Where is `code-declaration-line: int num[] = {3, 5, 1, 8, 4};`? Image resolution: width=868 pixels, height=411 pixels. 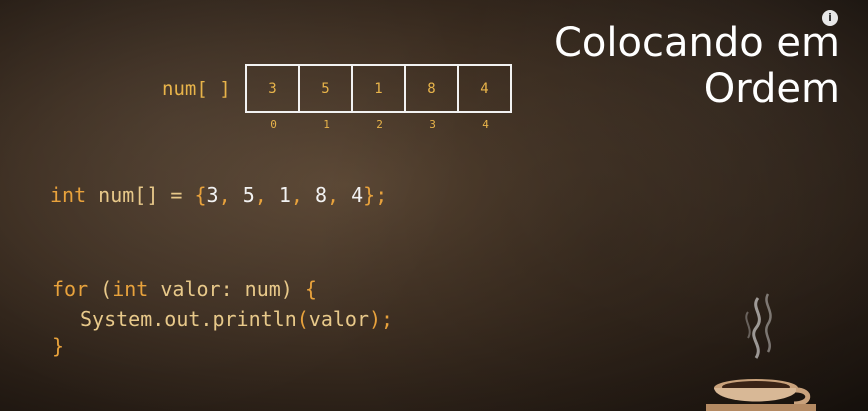
code-declaration-line: int num[] = {3, 5, 1, 8, 4}; is located at coordinates (218, 195).